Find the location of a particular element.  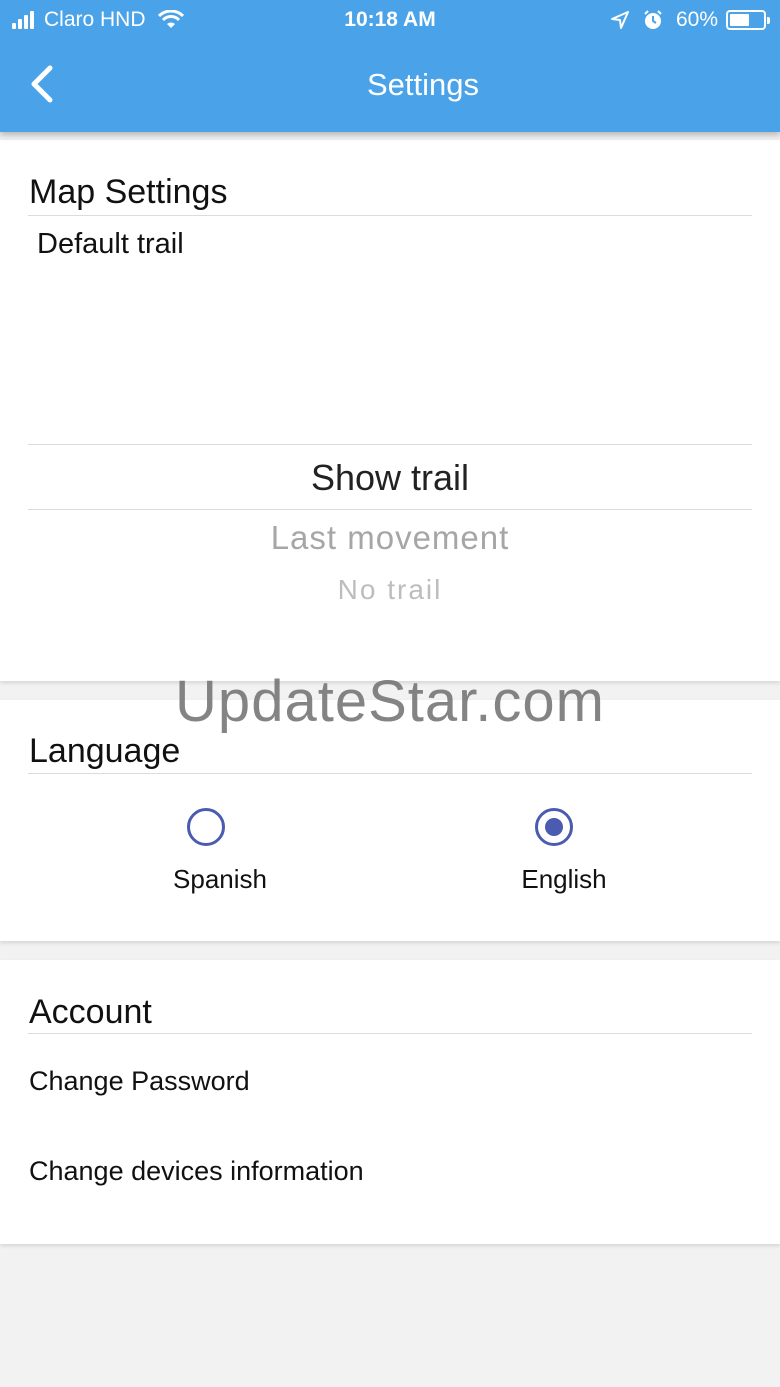

picker-divider-bottom is located at coordinates (390, 509).